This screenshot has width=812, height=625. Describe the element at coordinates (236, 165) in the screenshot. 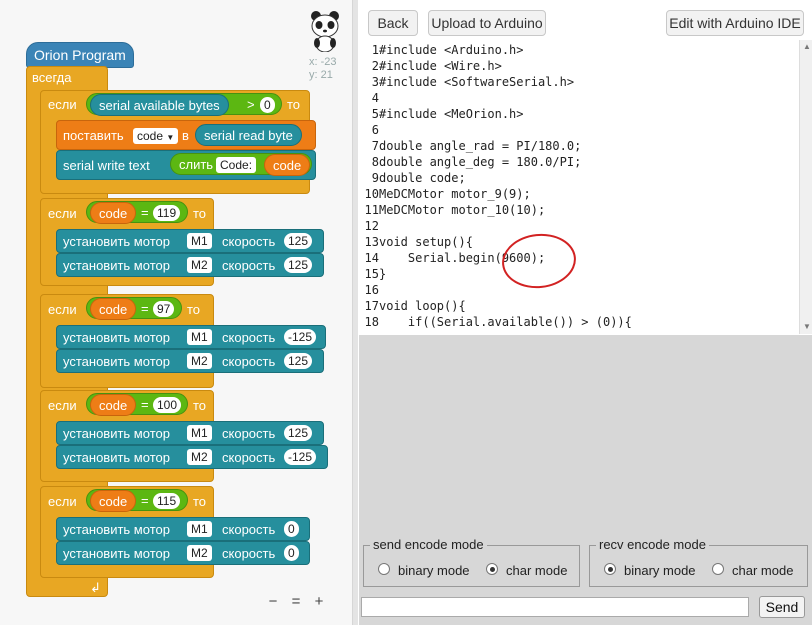

I see `join-text-input: Code:` at that location.